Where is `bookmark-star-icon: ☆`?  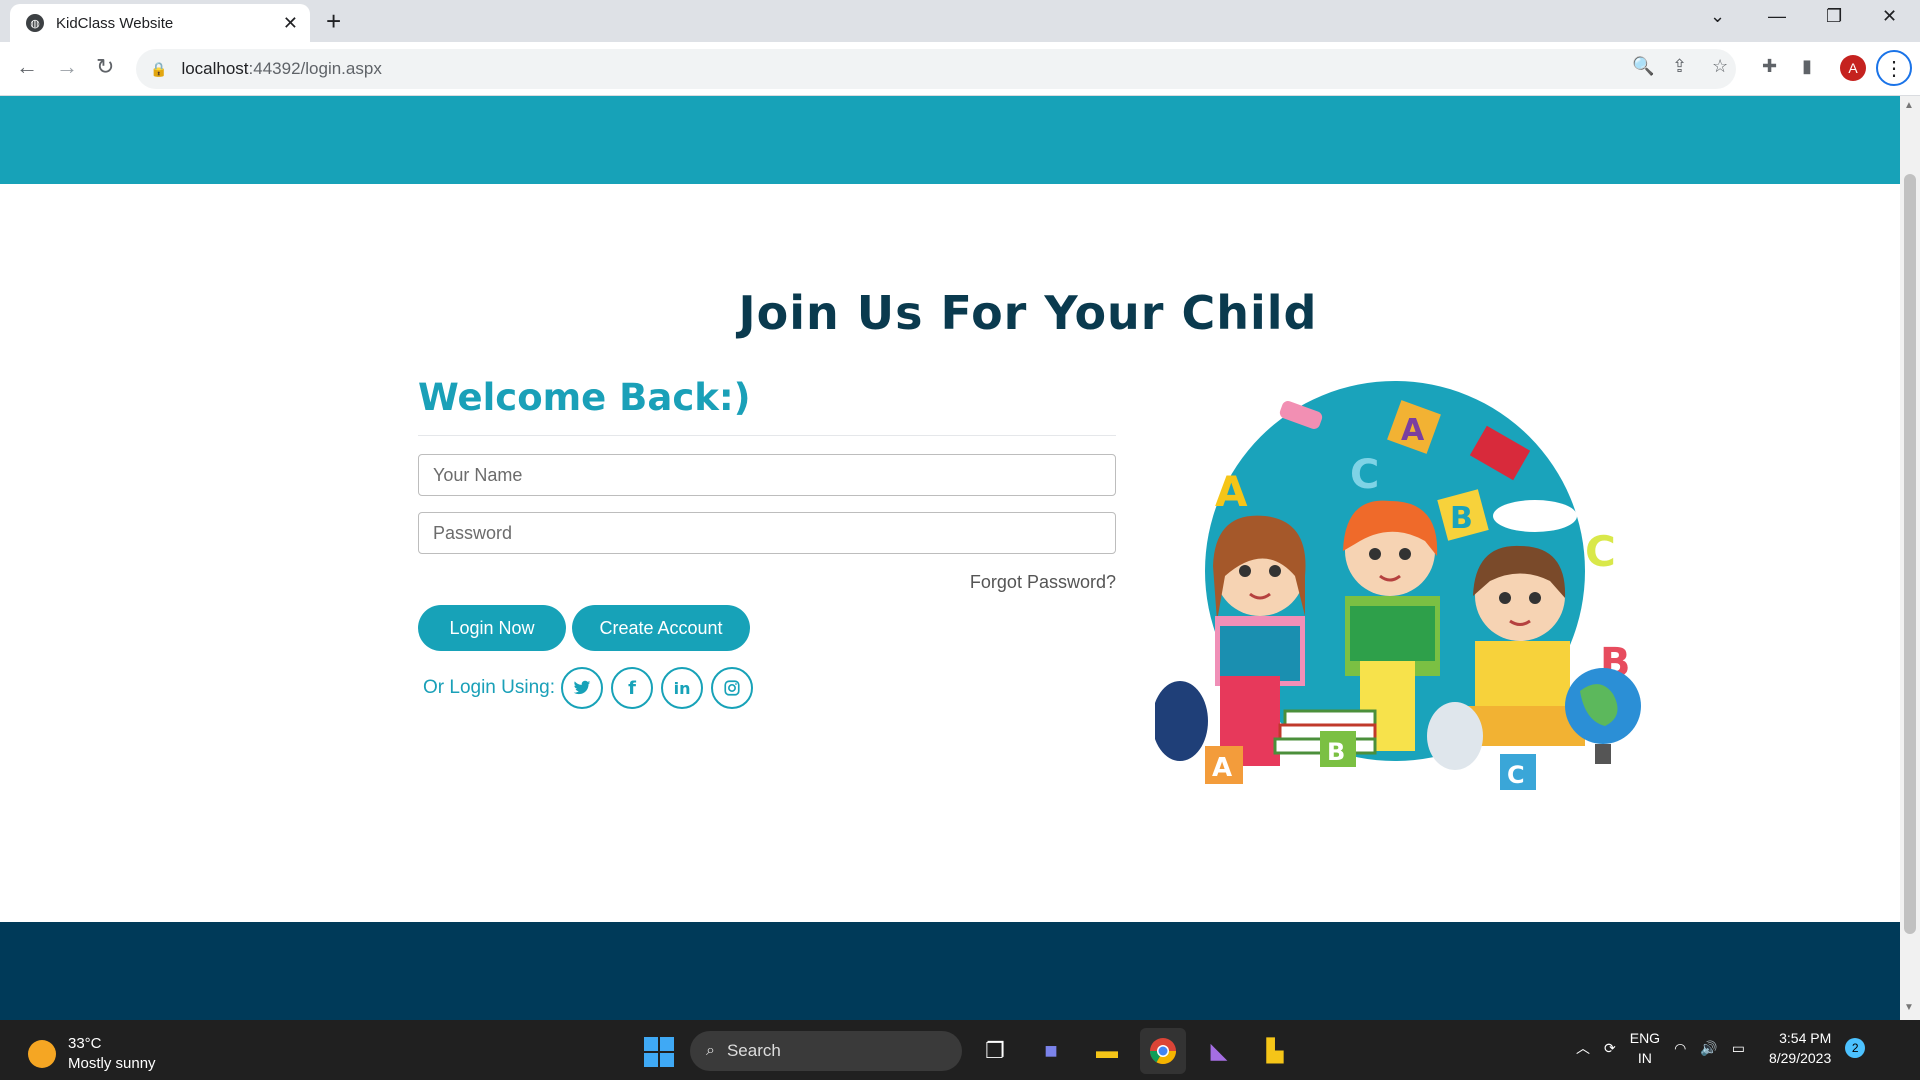 bookmark-star-icon: ☆ is located at coordinates (1720, 66).